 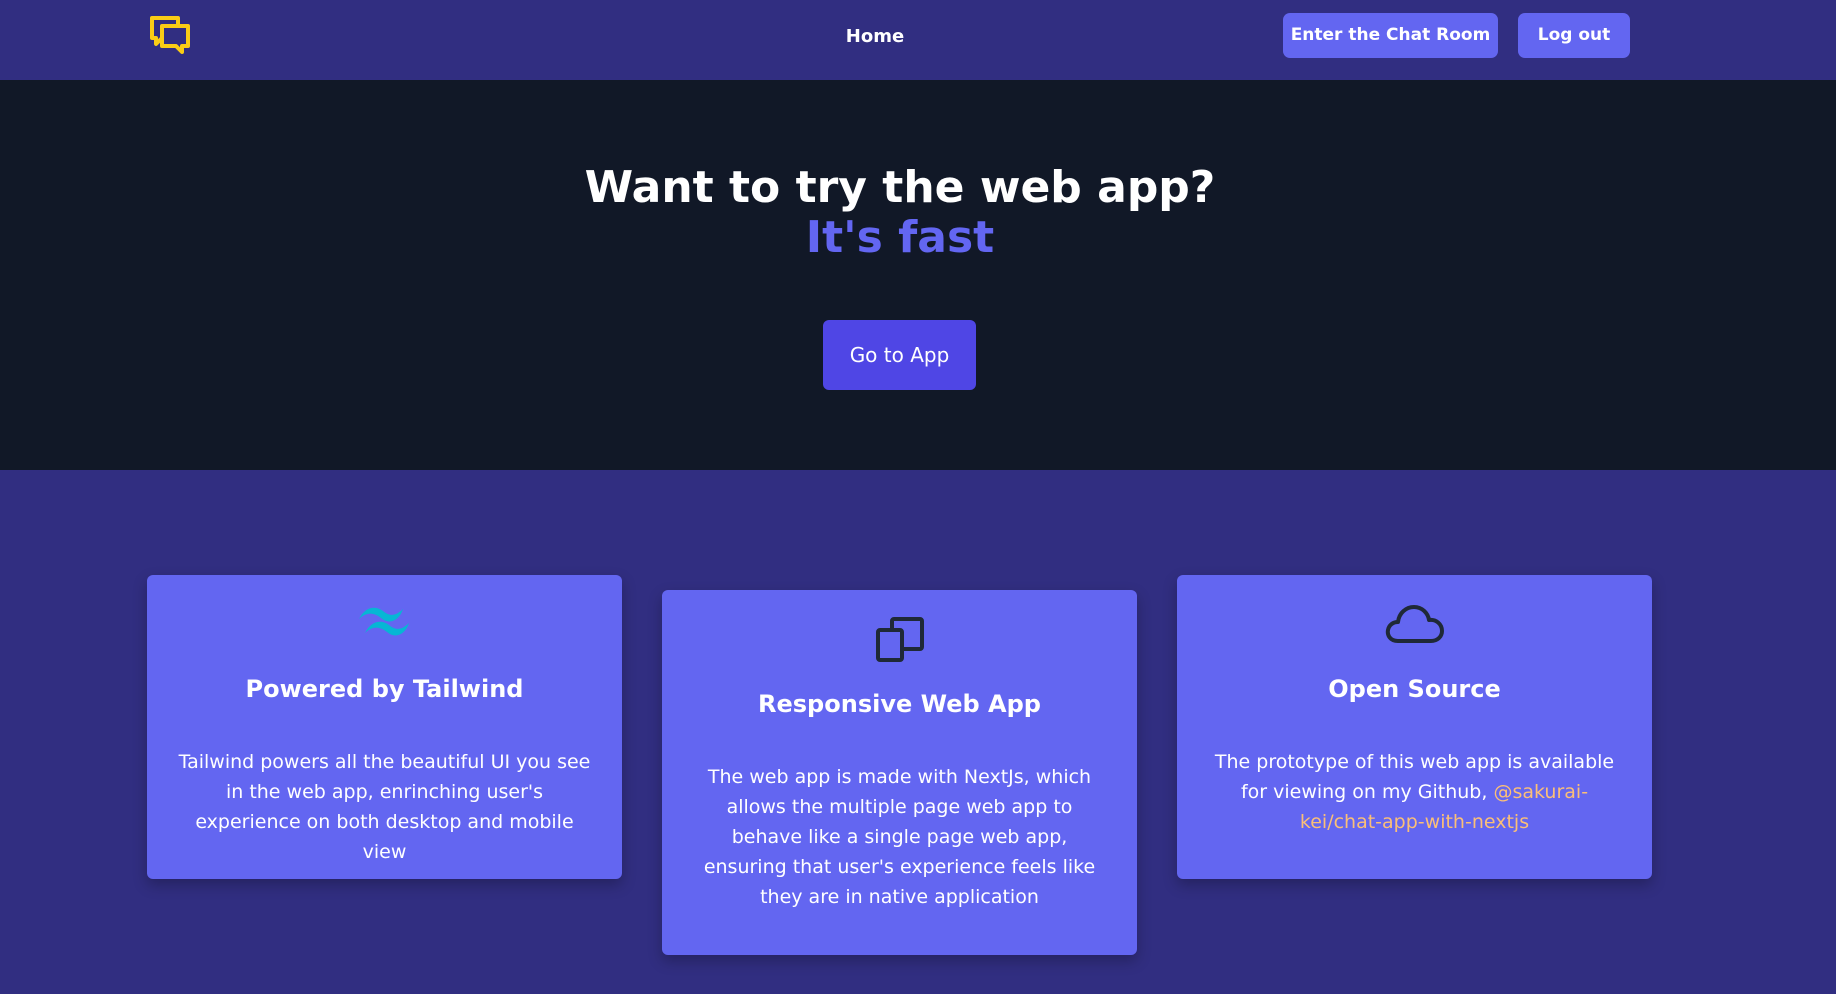 What do you see at coordinates (900, 237) in the screenshot?
I see `hero-subtitle: It's fast` at bounding box center [900, 237].